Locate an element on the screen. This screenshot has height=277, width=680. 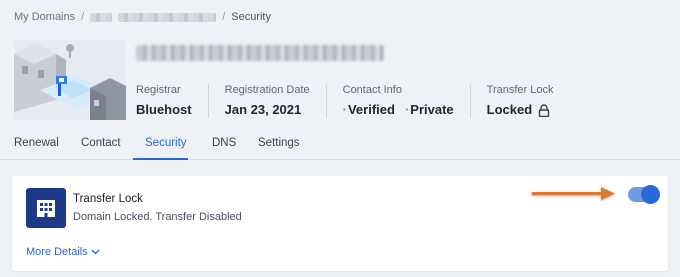
lock-icon is located at coordinates (544, 110).